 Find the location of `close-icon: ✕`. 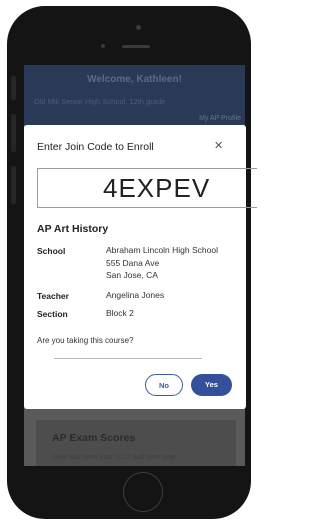

close-icon: ✕ is located at coordinates (218, 145).